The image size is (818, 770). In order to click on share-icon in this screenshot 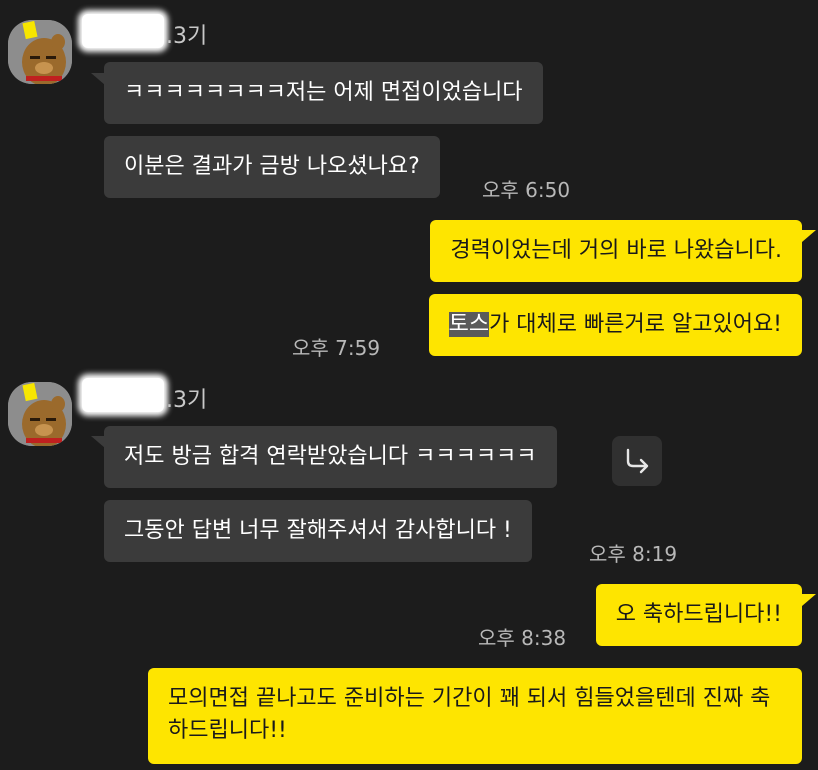, I will do `click(637, 461)`.